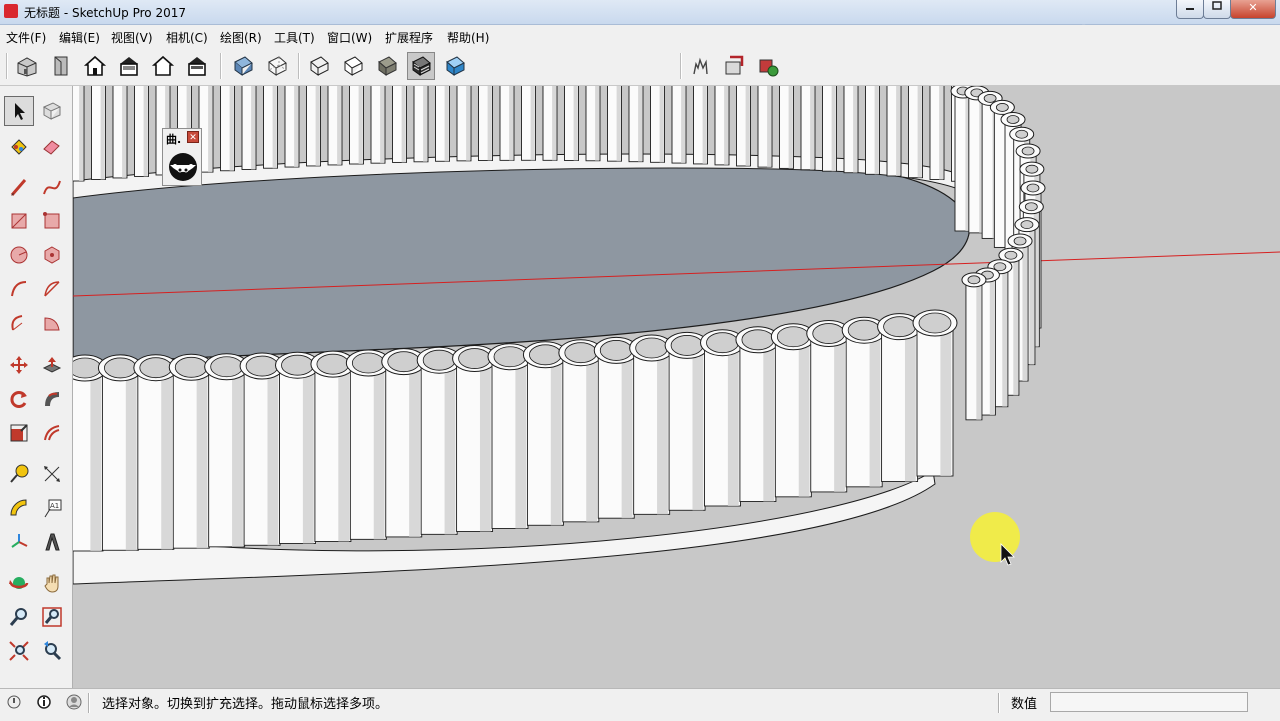 Image resolution: width=1280 pixels, height=721 pixels. What do you see at coordinates (193, 137) in the screenshot?
I see `floating-toolbar-close-button: ✕` at bounding box center [193, 137].